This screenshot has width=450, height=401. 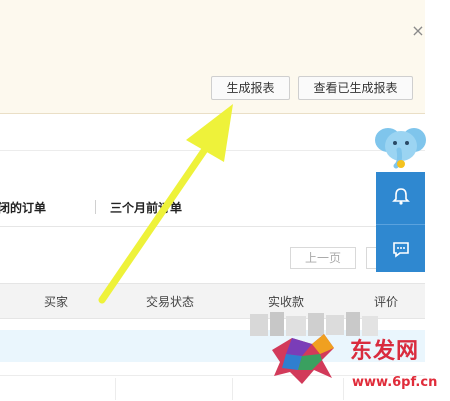 I want to click on column-header-trade-status: 交易状态, so click(x=170, y=302).